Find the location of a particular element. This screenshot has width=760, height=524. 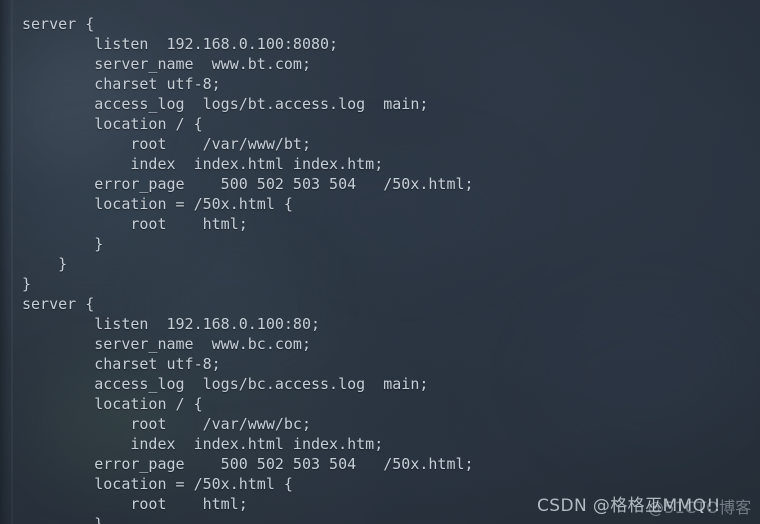

code-line: server_name www.bc.com; is located at coordinates (166, 344).